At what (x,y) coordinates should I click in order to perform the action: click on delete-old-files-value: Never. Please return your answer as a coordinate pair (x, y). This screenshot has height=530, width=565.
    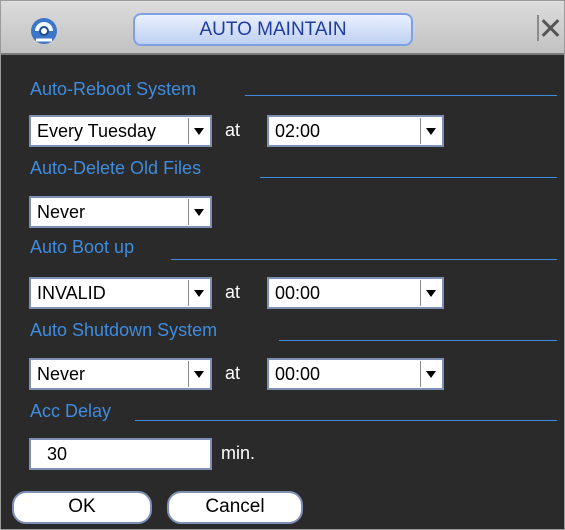
    Looking at the image, I should click on (61, 212).